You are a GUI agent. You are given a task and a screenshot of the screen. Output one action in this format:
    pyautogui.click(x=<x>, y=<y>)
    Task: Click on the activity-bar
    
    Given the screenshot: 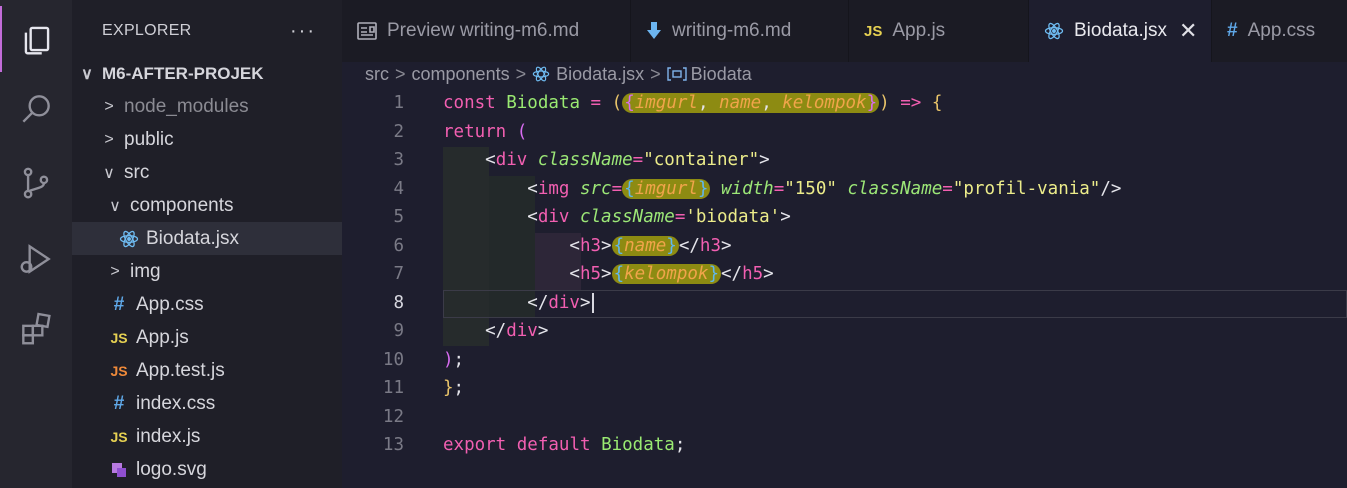 What is the action you would take?
    pyautogui.click(x=36, y=244)
    